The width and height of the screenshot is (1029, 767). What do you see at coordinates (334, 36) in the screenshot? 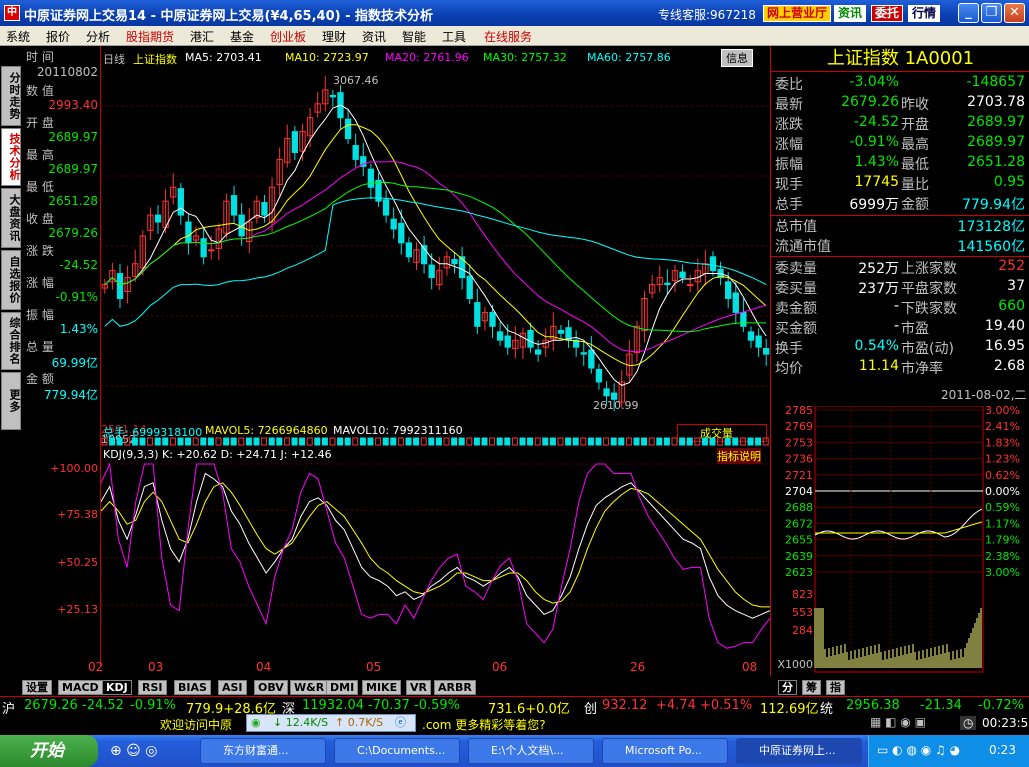
I see `menu-finance: 理财` at bounding box center [334, 36].